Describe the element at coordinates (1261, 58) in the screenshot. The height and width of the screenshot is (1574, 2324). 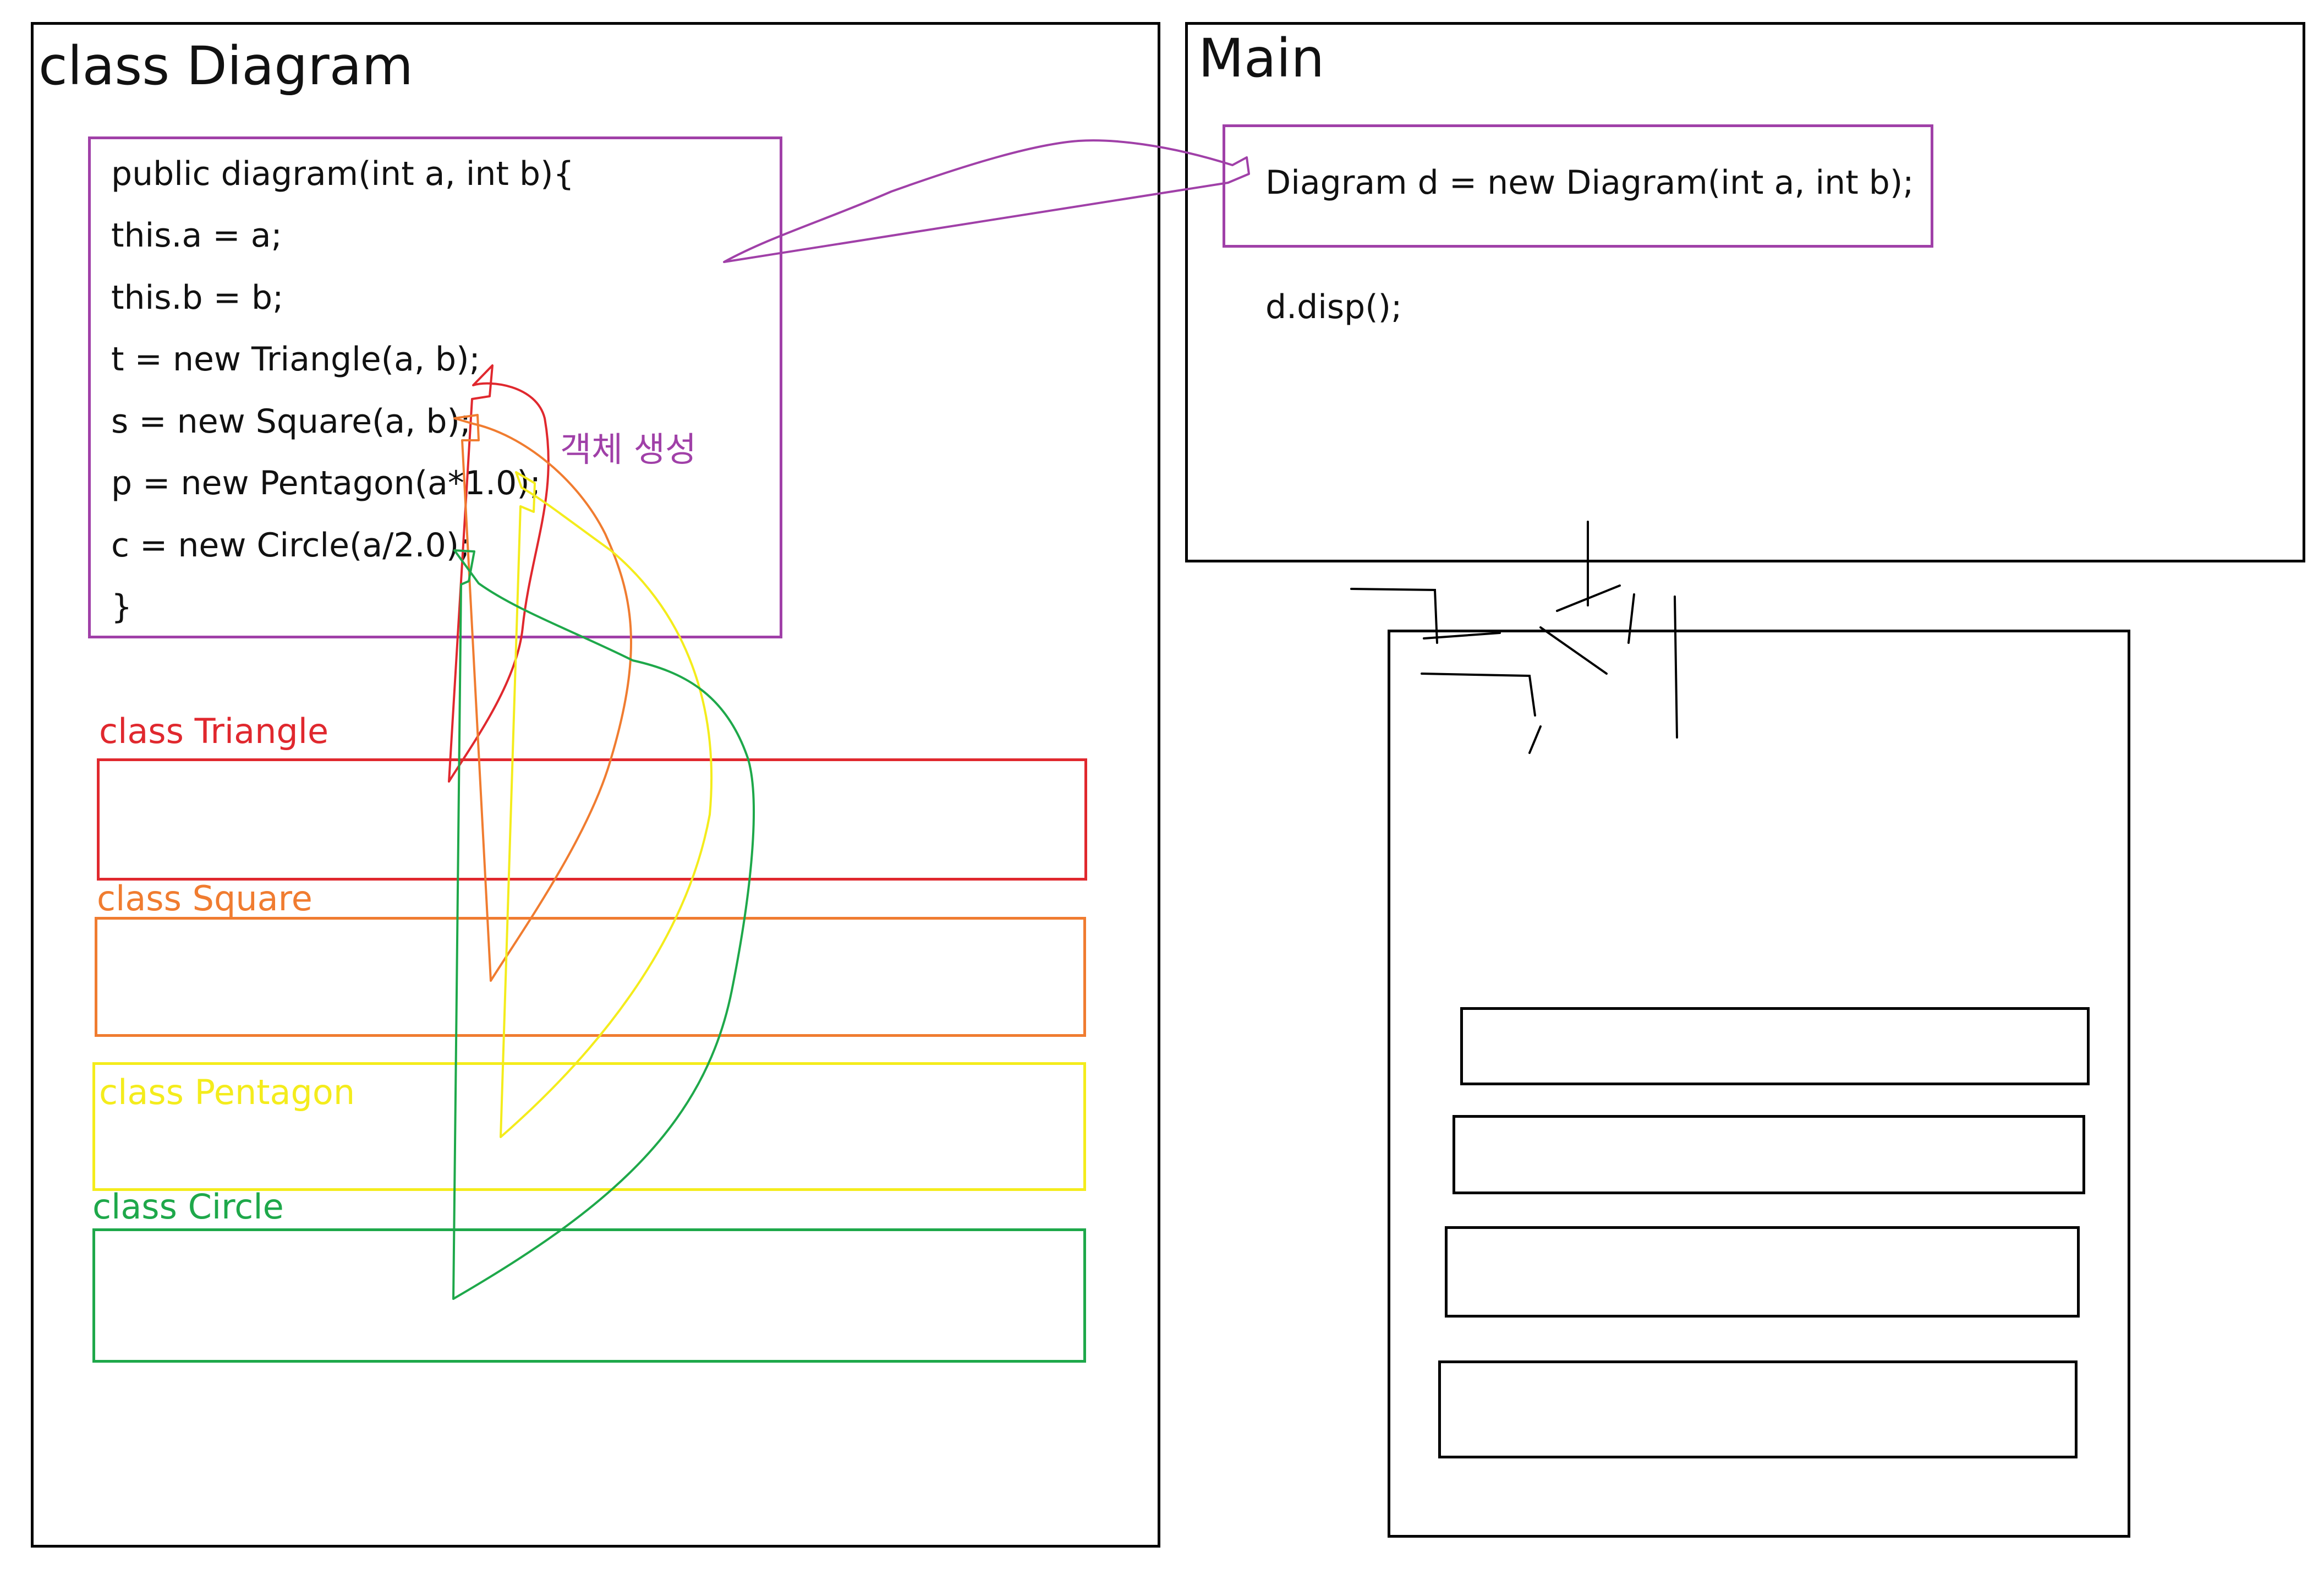
I see `main-title: Main` at that location.